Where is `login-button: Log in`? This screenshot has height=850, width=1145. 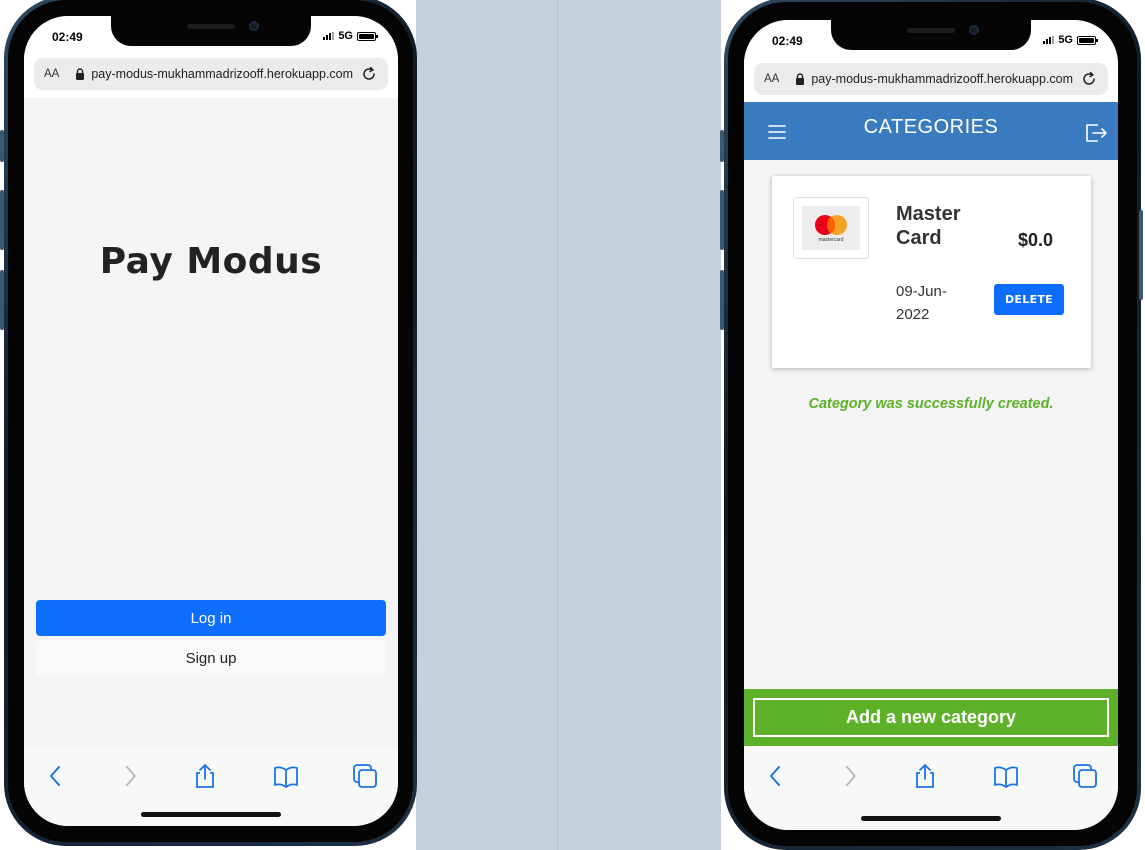
login-button: Log in is located at coordinates (211, 618).